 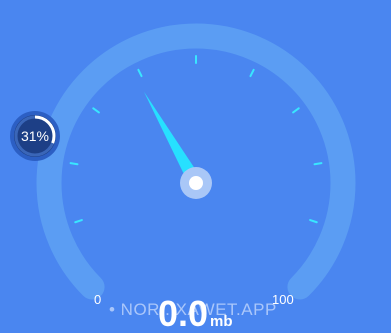 I want to click on progress-badge: 31%, so click(x=35, y=136).